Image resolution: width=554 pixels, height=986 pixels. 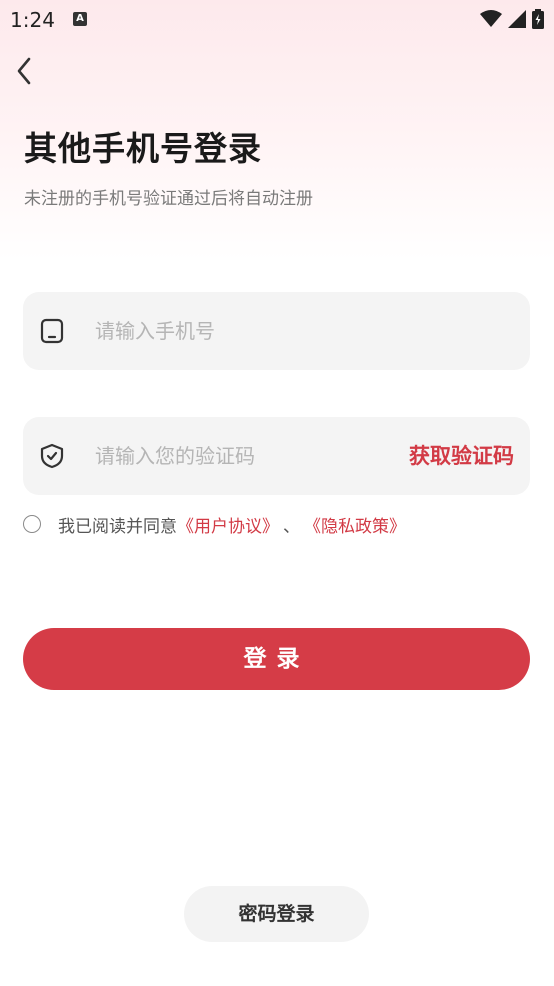 I want to click on status-time: 1:24, so click(x=32, y=20).